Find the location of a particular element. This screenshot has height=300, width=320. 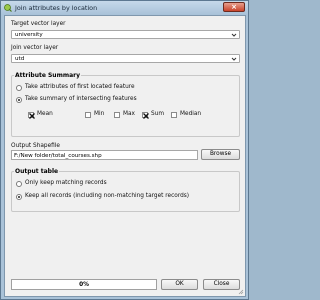

all-records-radio is located at coordinates (19, 197).